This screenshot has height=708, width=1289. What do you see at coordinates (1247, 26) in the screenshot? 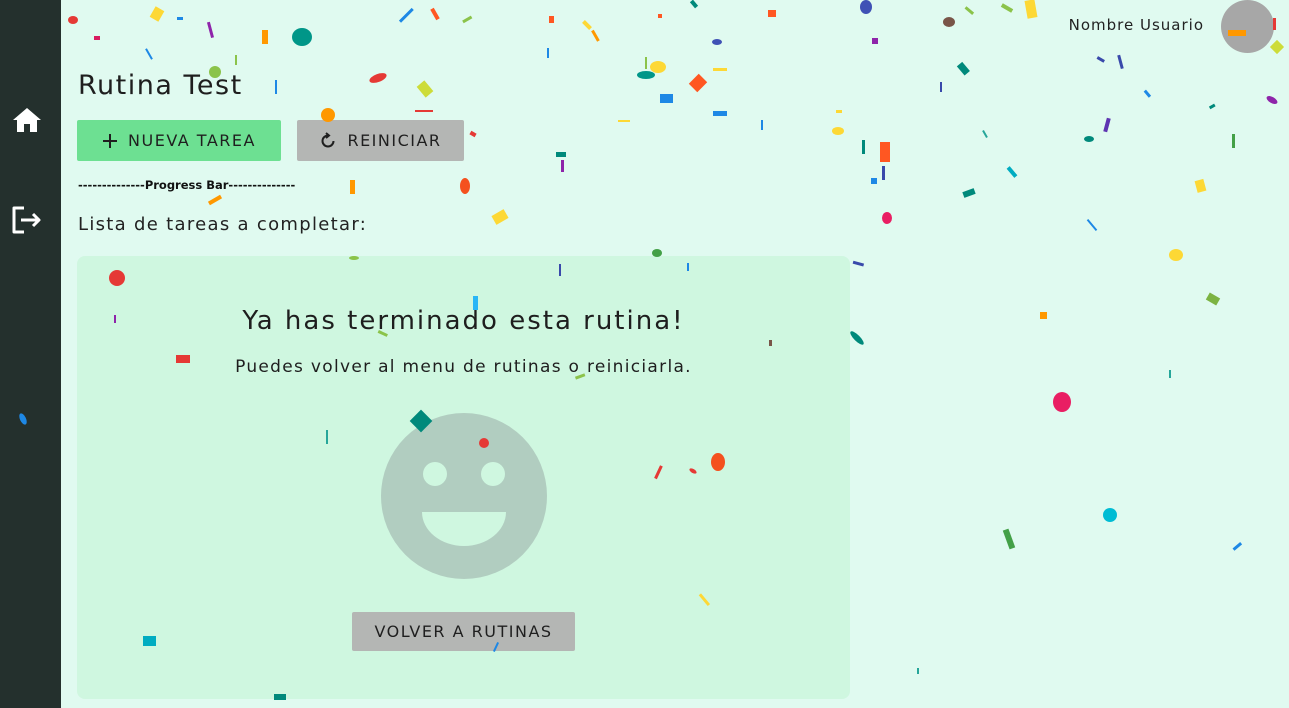
I see `avatar` at bounding box center [1247, 26].